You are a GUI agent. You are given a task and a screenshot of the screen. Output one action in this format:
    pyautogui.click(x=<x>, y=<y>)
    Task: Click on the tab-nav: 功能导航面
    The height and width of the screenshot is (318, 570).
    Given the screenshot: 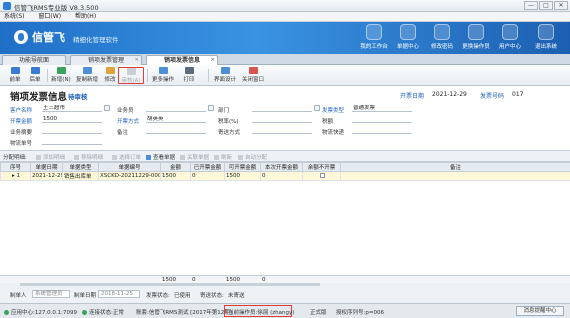 What is the action you would take?
    pyautogui.click(x=34, y=60)
    